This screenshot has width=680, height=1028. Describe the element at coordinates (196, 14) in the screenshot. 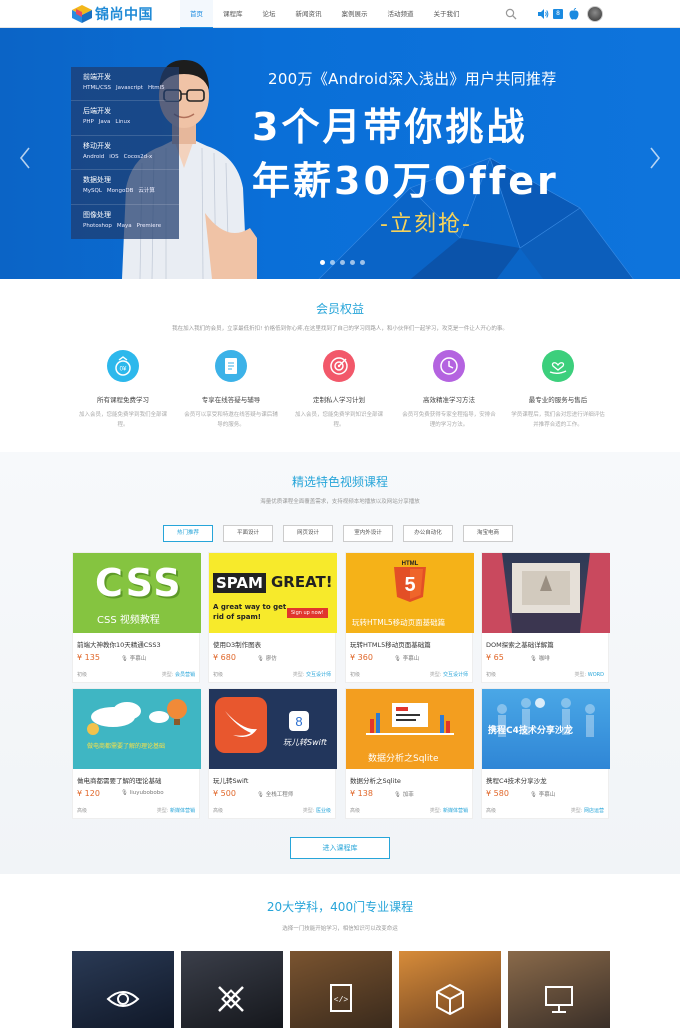

I see `nav-home: 首页` at that location.